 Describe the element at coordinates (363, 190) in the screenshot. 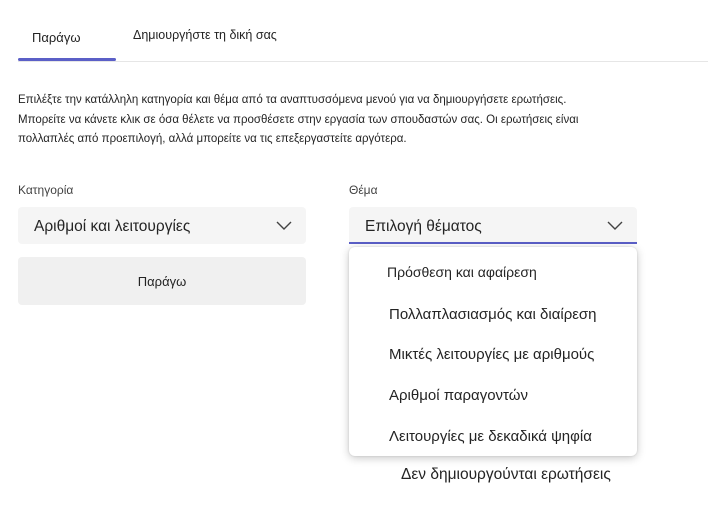

I see `topic-label: Θέμα` at that location.